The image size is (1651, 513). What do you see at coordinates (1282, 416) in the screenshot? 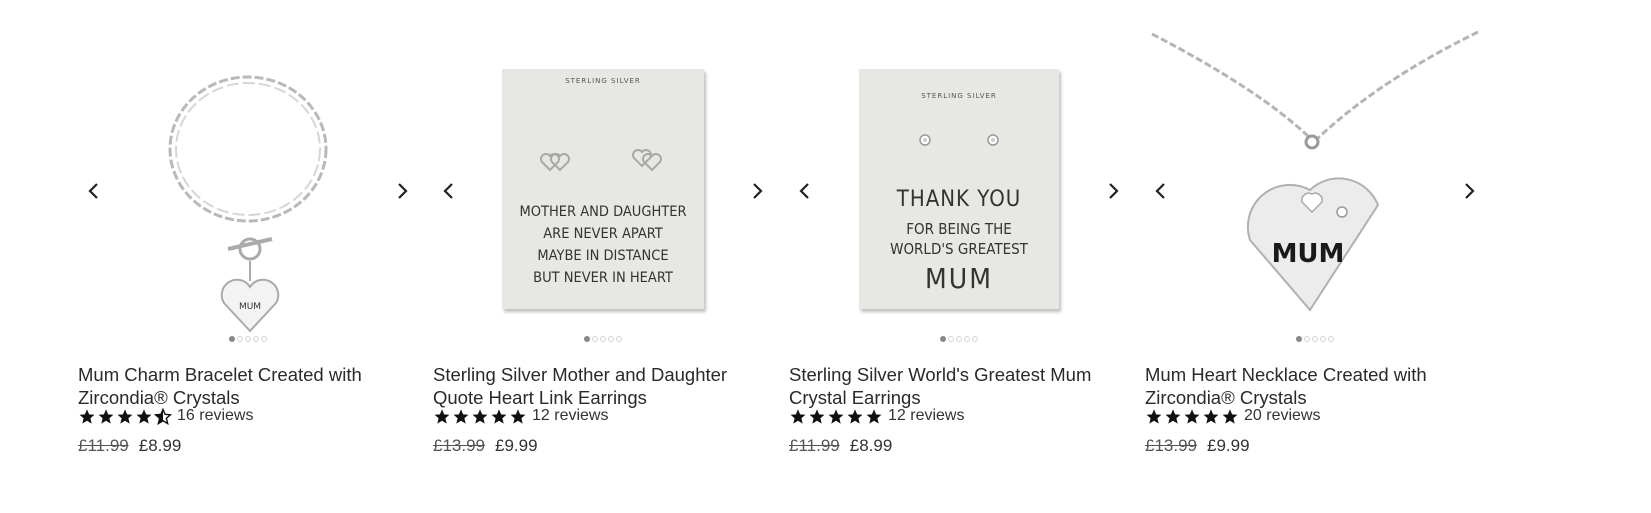
I see `review-count: 20 reviews` at bounding box center [1282, 416].